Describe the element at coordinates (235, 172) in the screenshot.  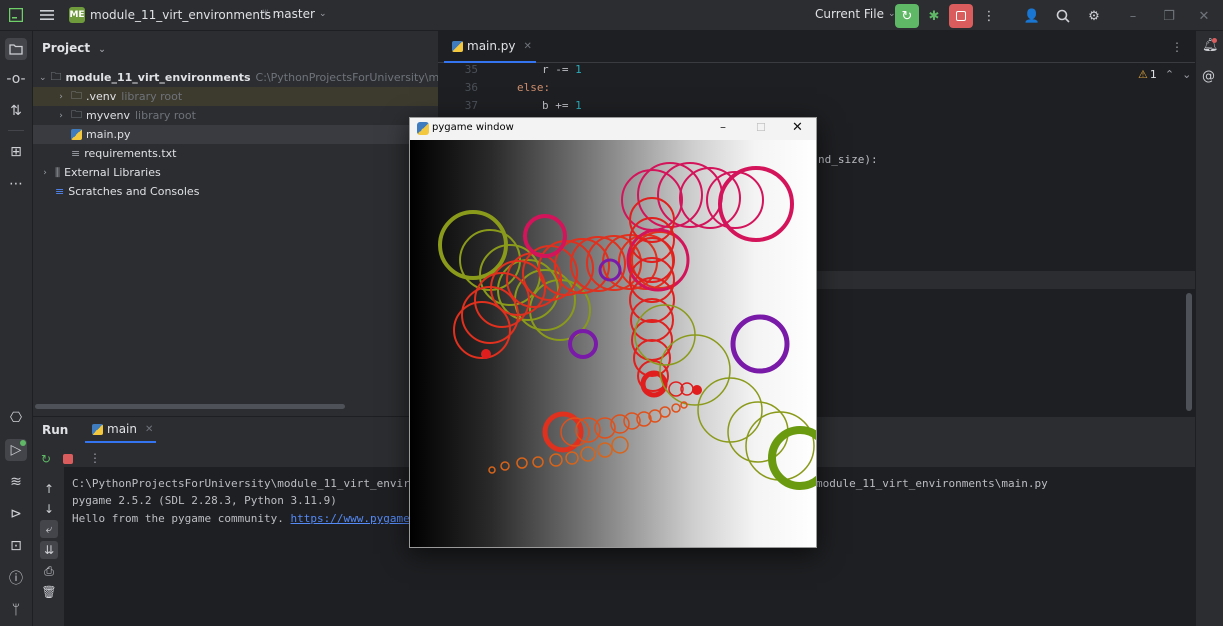
I see `tree-row-external-libraries: › ⫼ External Libraries` at that location.